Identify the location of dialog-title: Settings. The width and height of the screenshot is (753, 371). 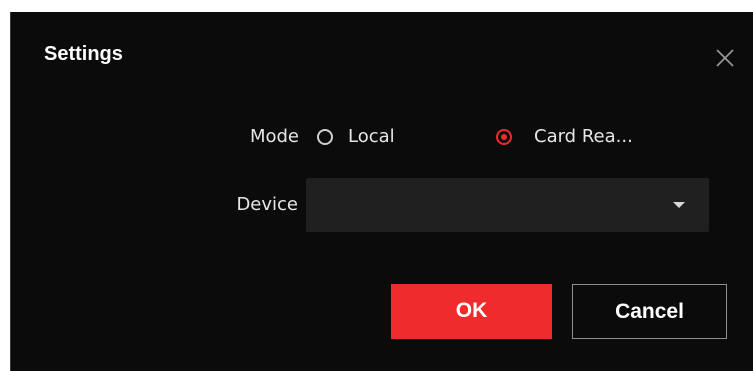
(83, 54).